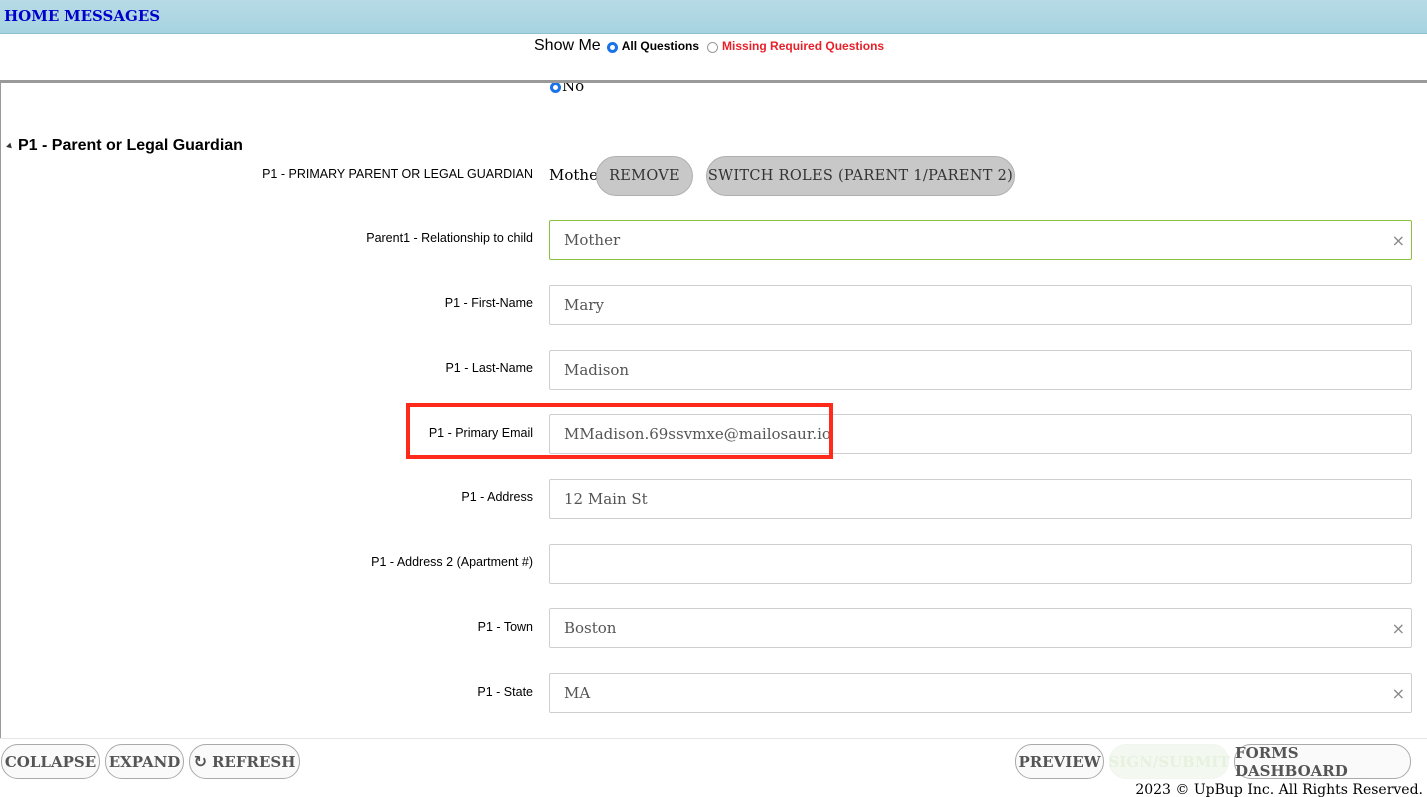  What do you see at coordinates (980, 693) in the screenshot?
I see `state-select: MA ×` at bounding box center [980, 693].